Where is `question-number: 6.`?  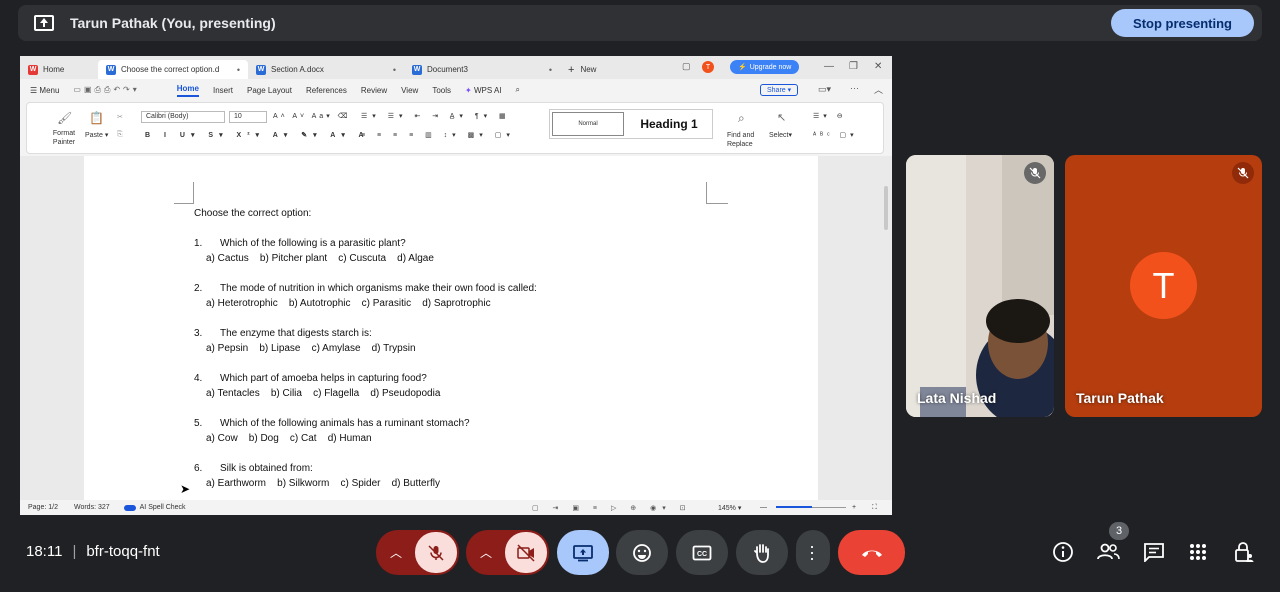 question-number: 6. is located at coordinates (198, 468).